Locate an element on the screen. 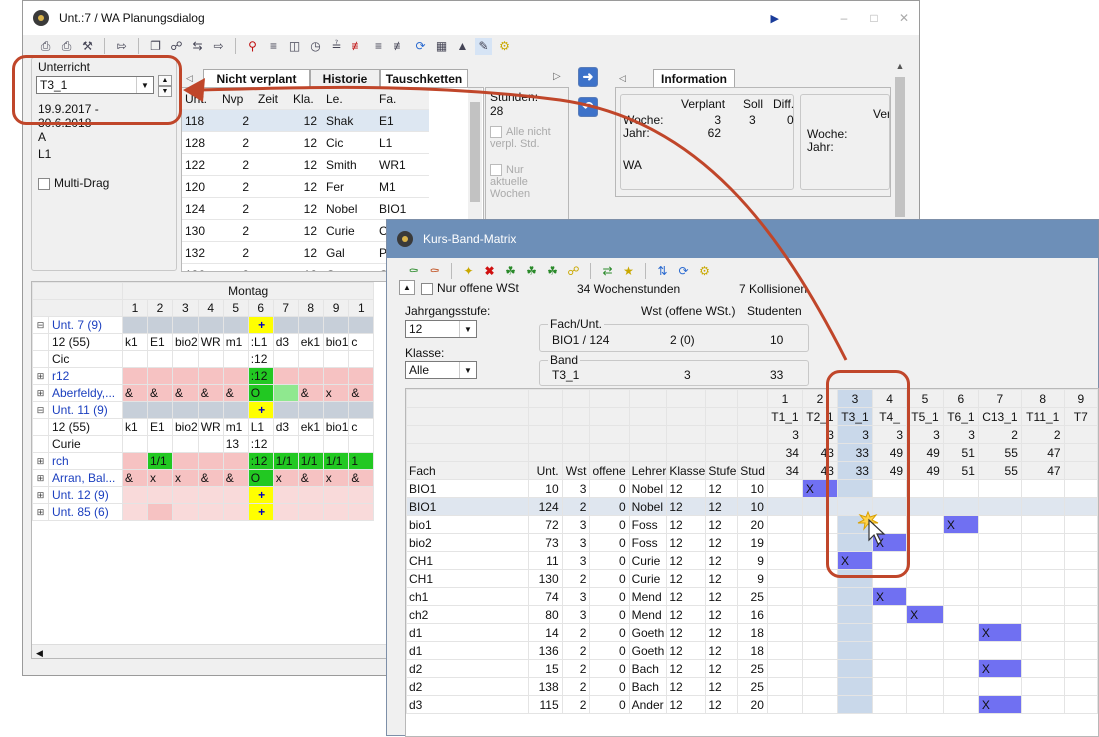 Image resolution: width=1099 pixels, height=737 pixels. arrowhead-icon is located at coordinates (194, 90).